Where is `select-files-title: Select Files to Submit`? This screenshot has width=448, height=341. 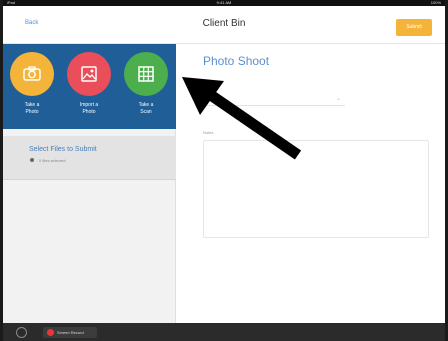
select-files-title: Select Files to Submit is located at coordinates (63, 149).